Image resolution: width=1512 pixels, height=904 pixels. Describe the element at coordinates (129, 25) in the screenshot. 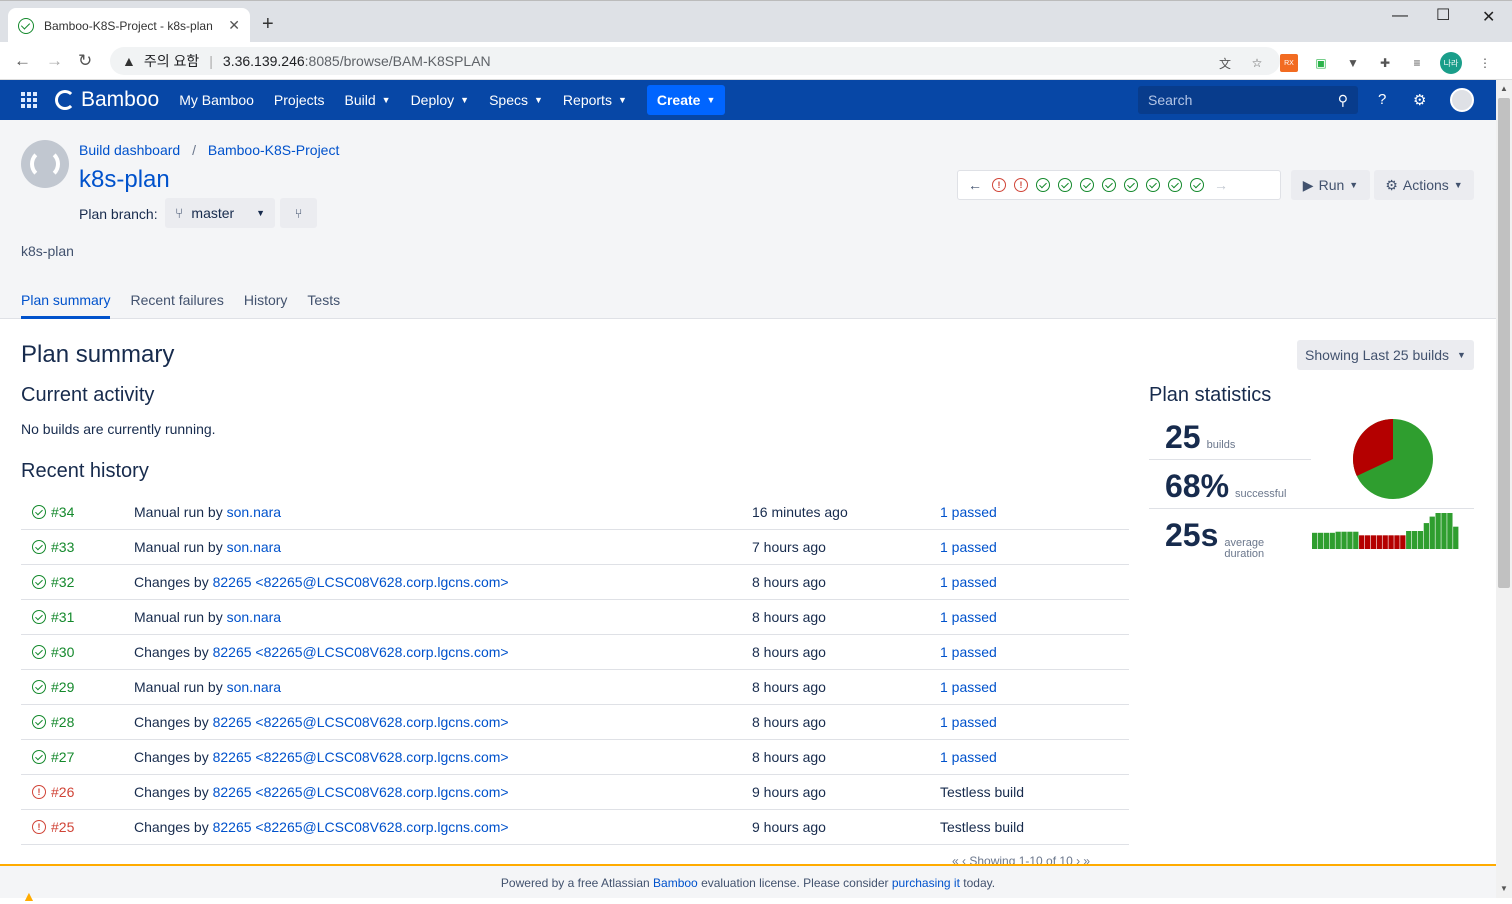

I see `browser-tab: Bamboo-K8S-Project - k8s-plan ✕` at that location.